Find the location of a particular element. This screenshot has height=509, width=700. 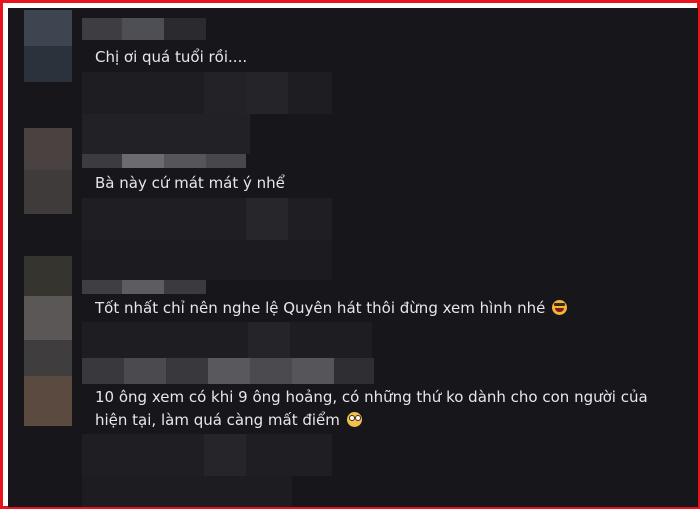

comment-text: Bà này cứ mát mát ý nhể is located at coordinates (190, 183).